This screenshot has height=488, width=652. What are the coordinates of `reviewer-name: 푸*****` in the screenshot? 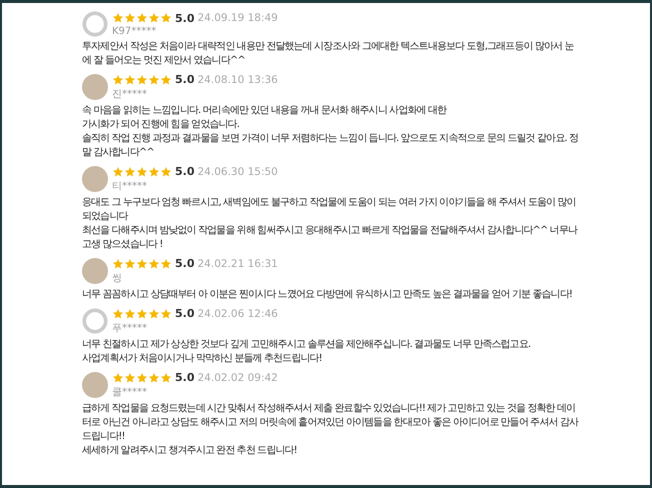 It's located at (130, 328).